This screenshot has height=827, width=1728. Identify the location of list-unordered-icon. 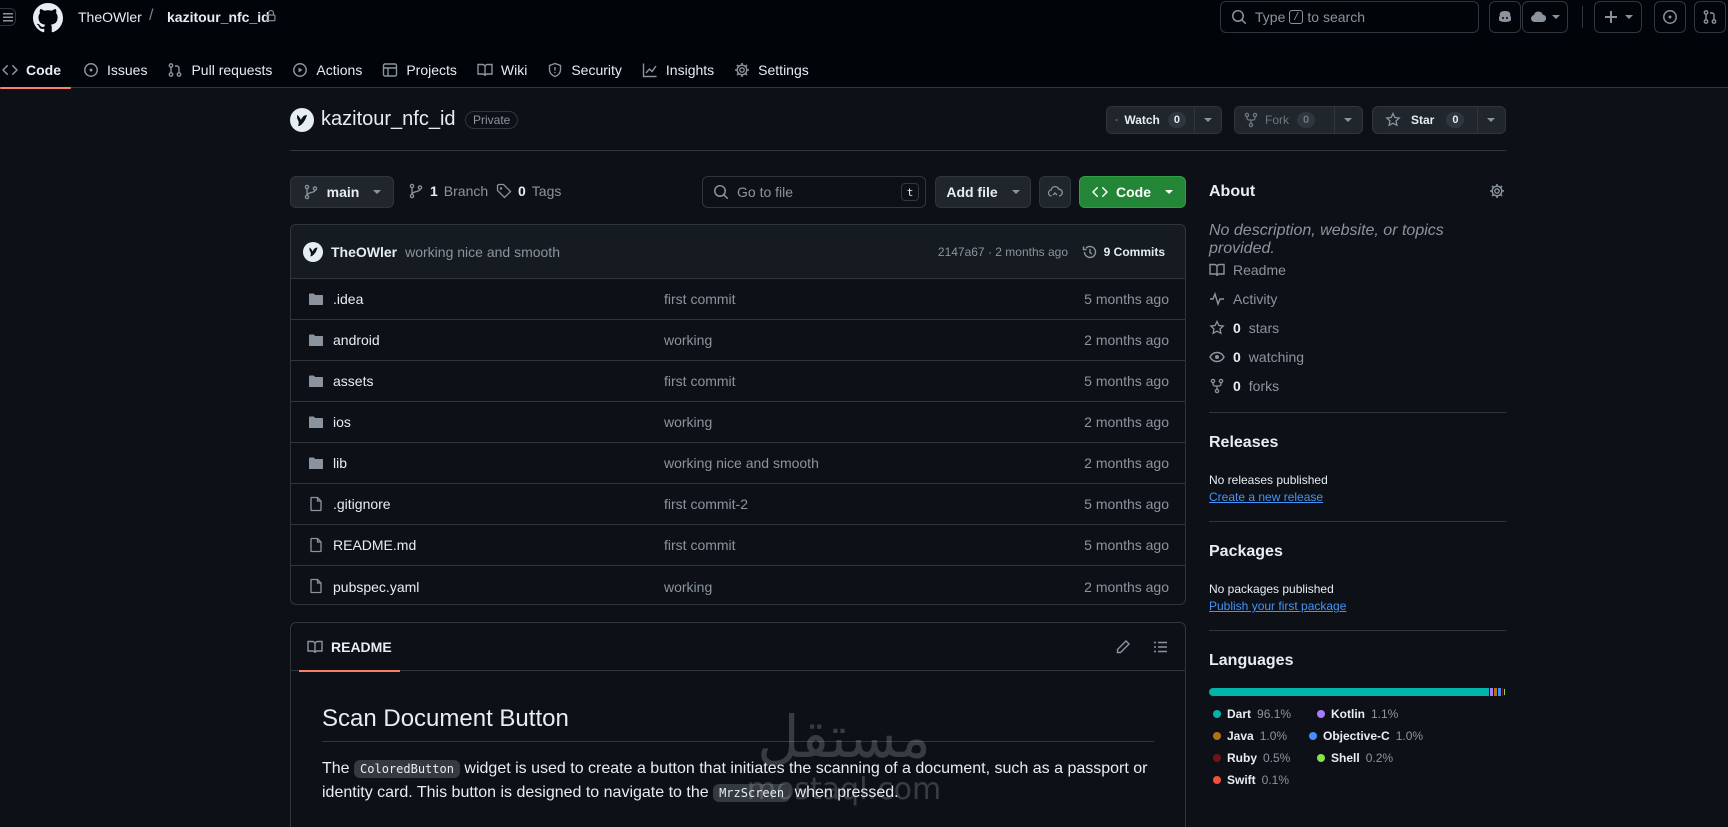
(1161, 647).